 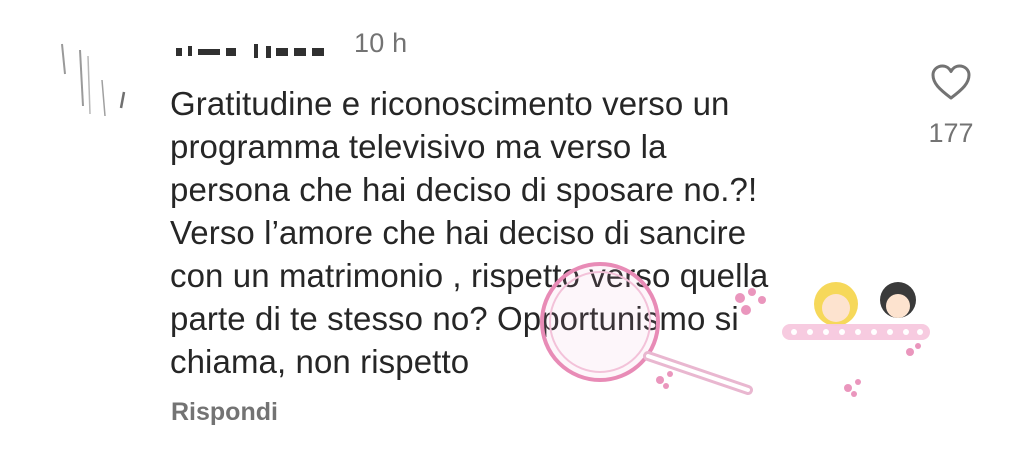 What do you see at coordinates (951, 105) in the screenshot?
I see `like-section: 177` at bounding box center [951, 105].